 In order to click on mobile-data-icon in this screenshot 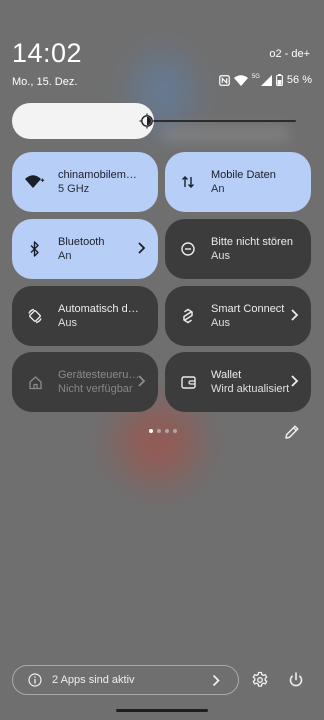, I will do `click(188, 182)`.